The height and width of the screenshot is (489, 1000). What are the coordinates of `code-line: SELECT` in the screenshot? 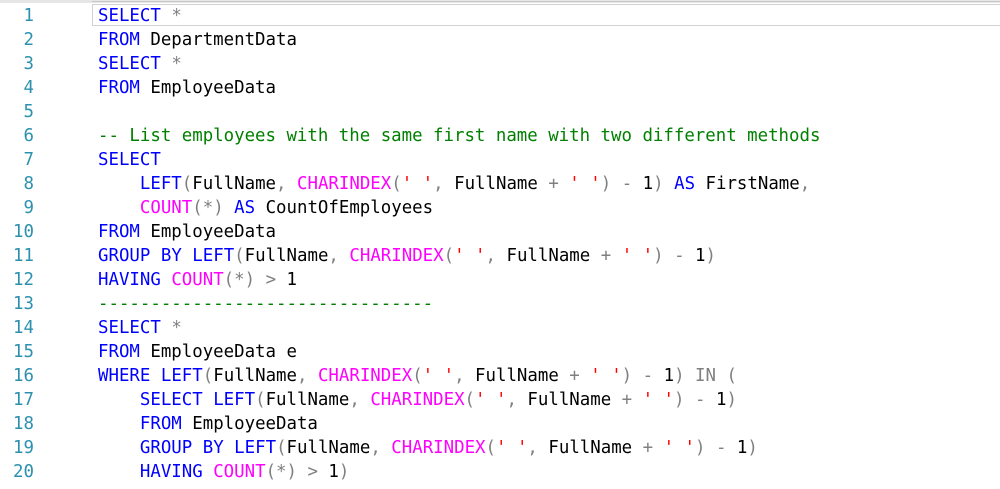 It's located at (548, 160).